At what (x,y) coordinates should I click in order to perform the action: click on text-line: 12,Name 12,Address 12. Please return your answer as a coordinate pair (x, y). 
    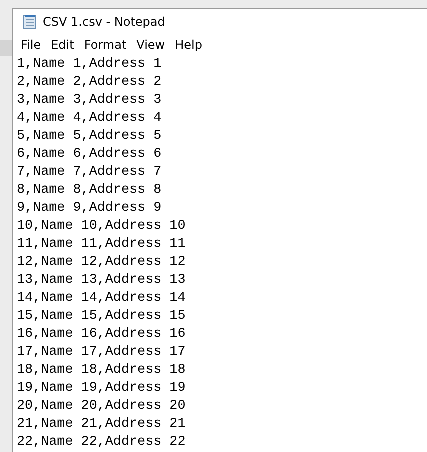
    Looking at the image, I should click on (102, 263).